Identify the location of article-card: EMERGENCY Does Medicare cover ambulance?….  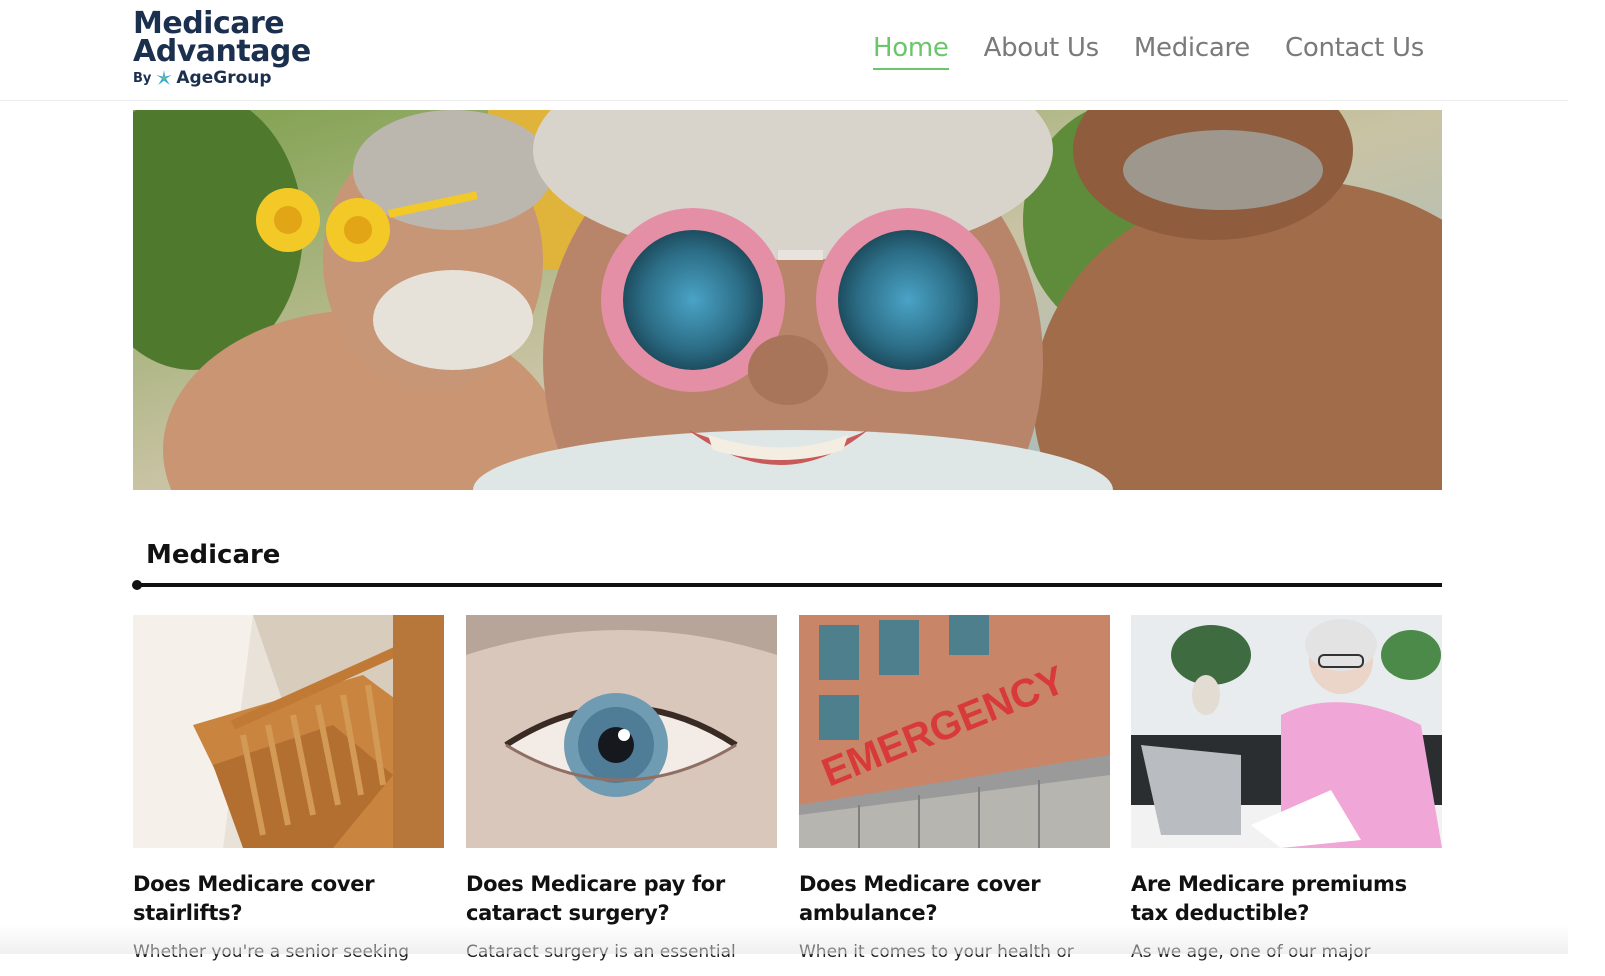
(954, 789).